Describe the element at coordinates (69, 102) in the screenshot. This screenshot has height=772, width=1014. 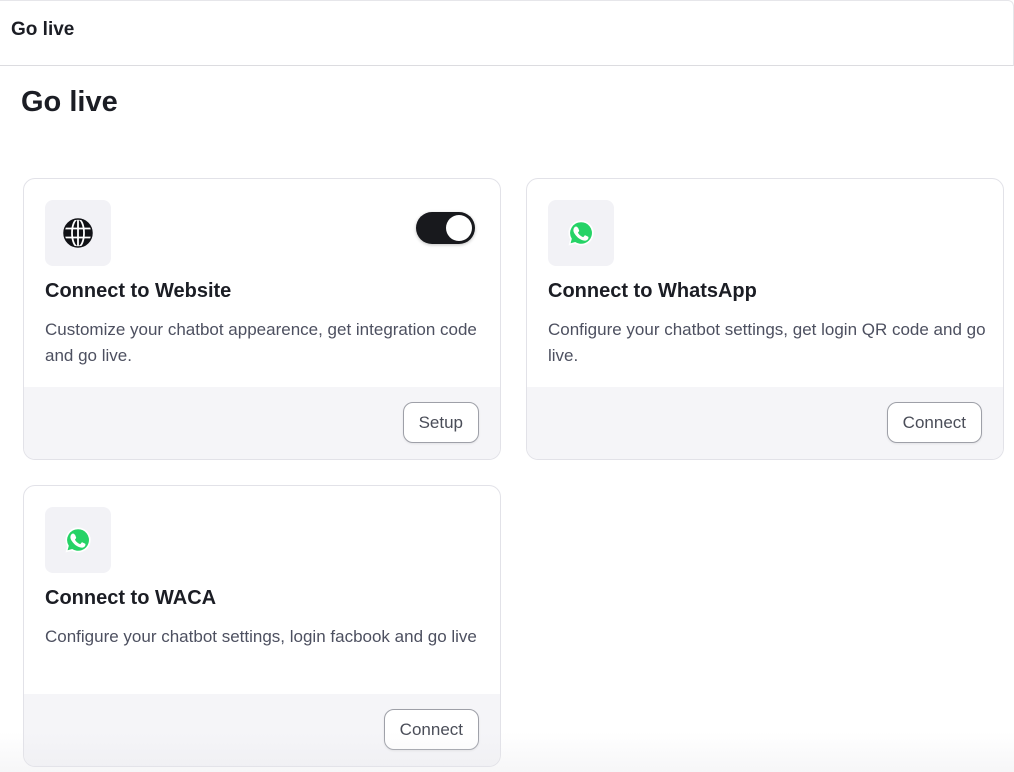
I see `page-title: Go live` at that location.